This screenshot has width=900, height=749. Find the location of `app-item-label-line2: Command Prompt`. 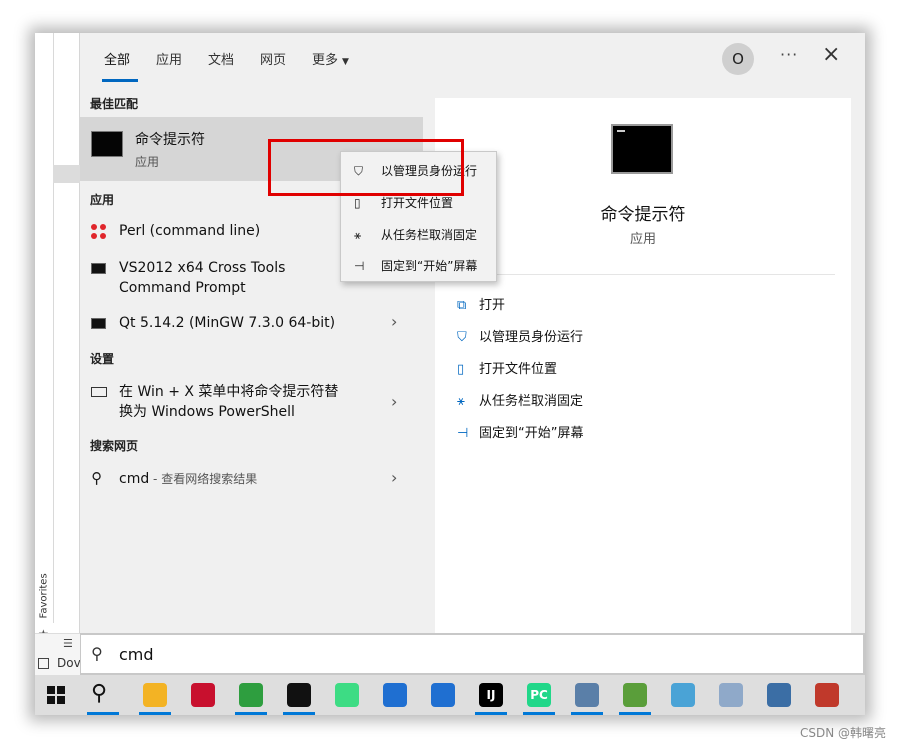

app-item-label-line2: Command Prompt is located at coordinates (182, 288).